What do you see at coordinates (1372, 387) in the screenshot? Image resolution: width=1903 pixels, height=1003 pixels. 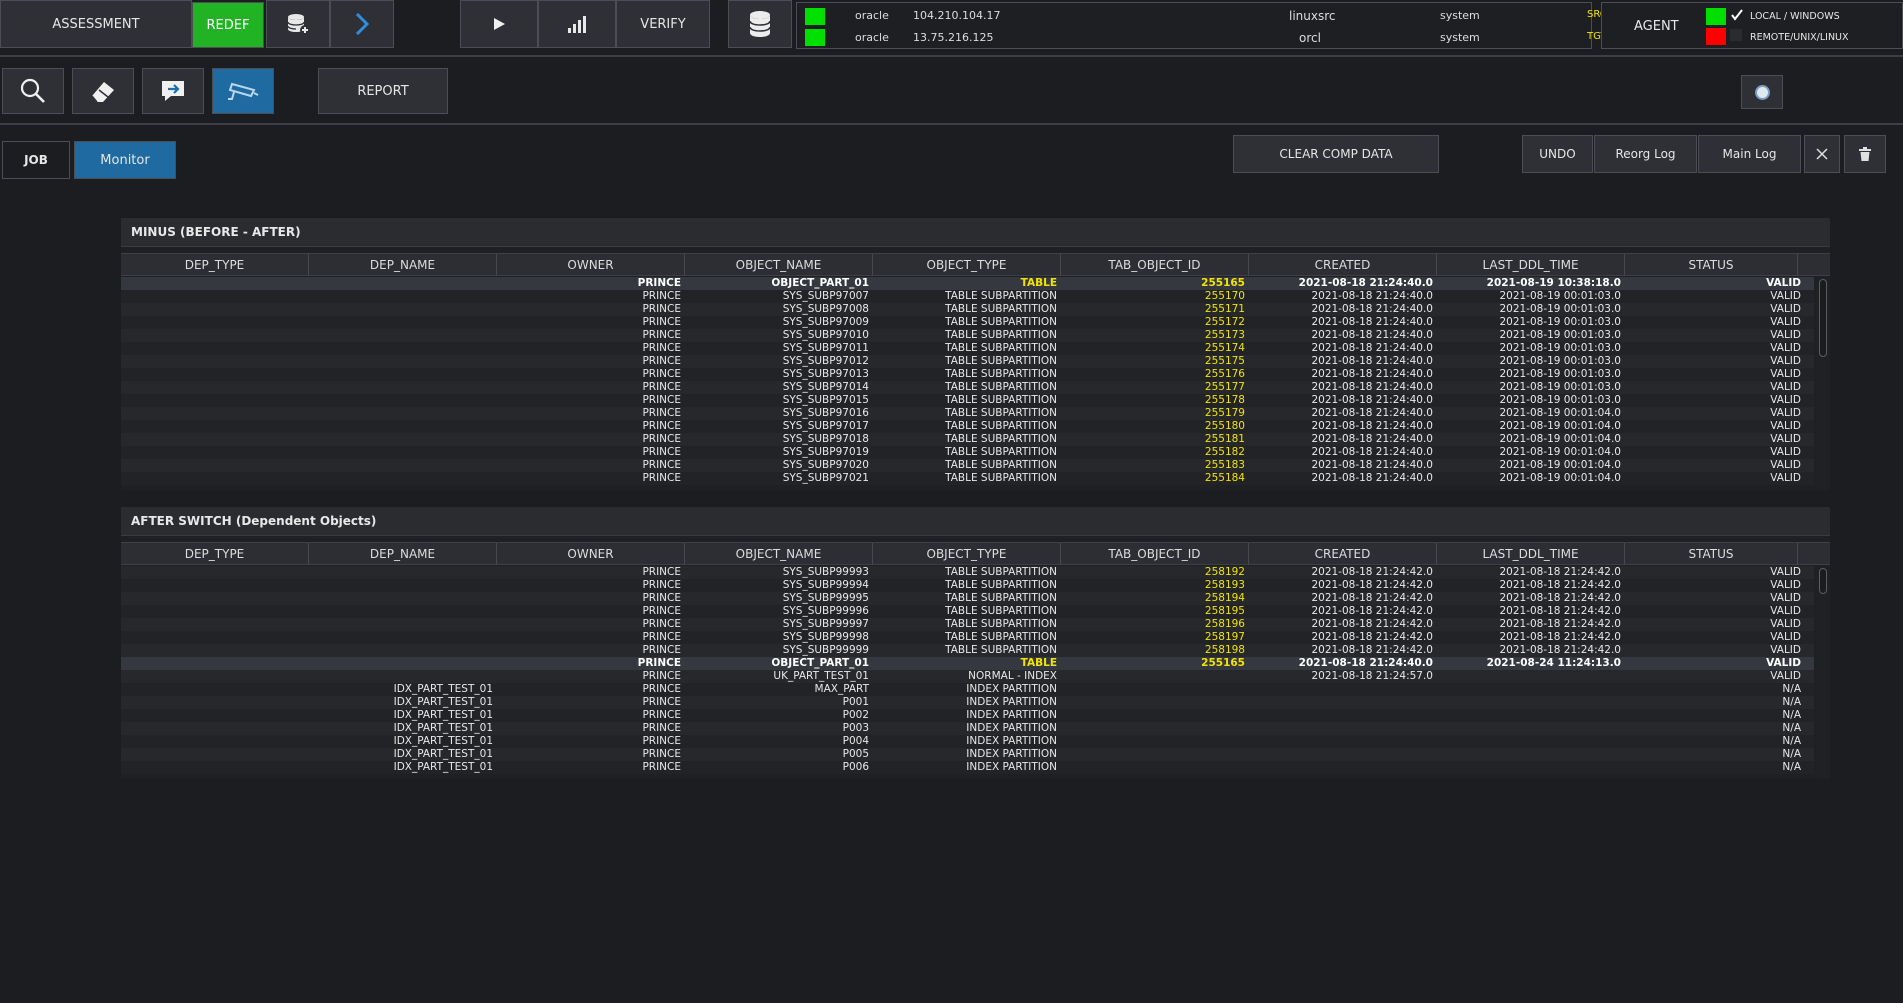 I see `cell-created: 2021-08-18 21:24:40.0` at bounding box center [1372, 387].